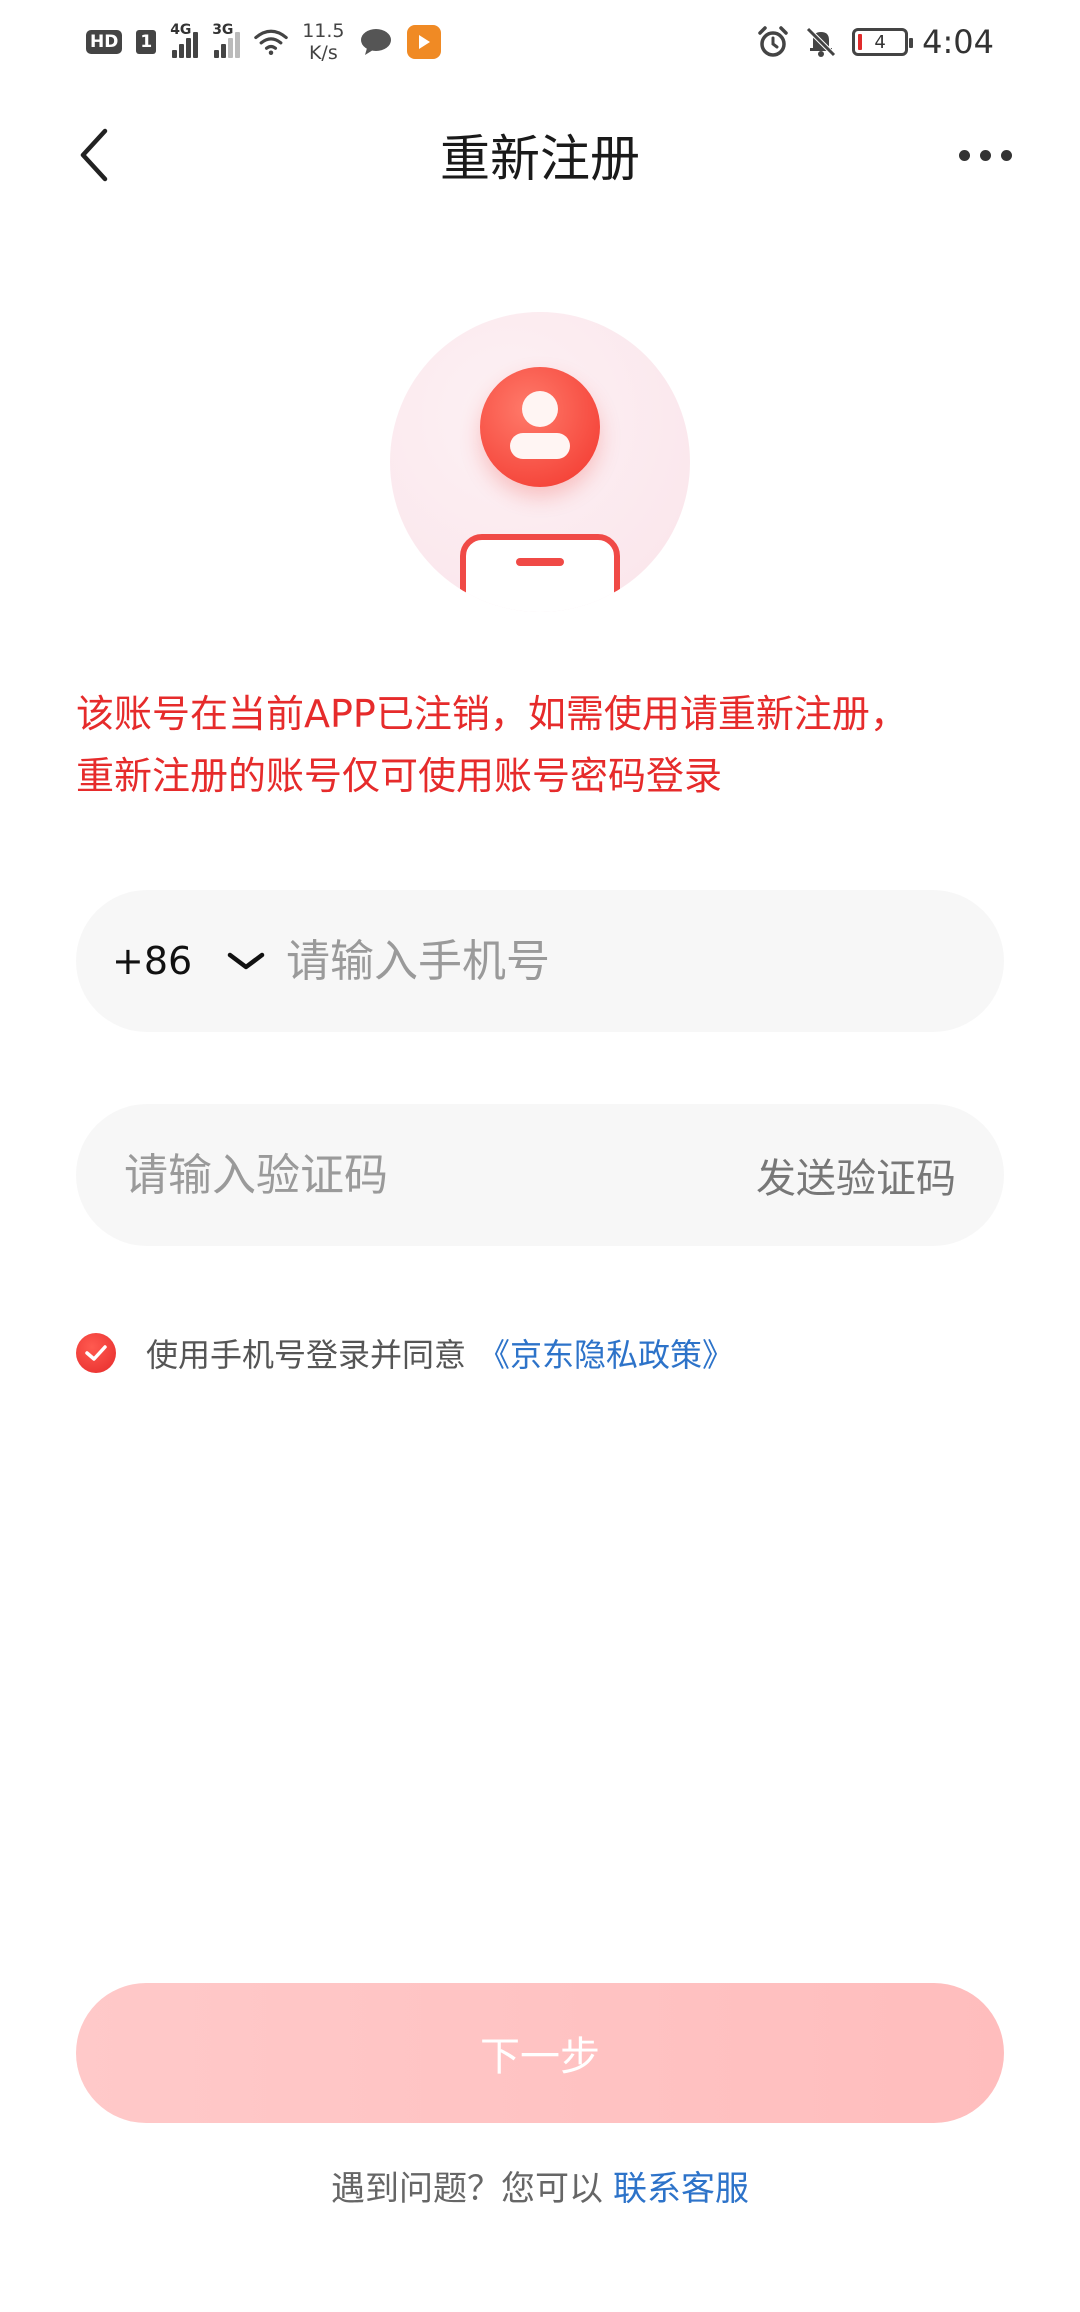 Image resolution: width=1080 pixels, height=2312 pixels. I want to click on checkmark-icon, so click(96, 1353).